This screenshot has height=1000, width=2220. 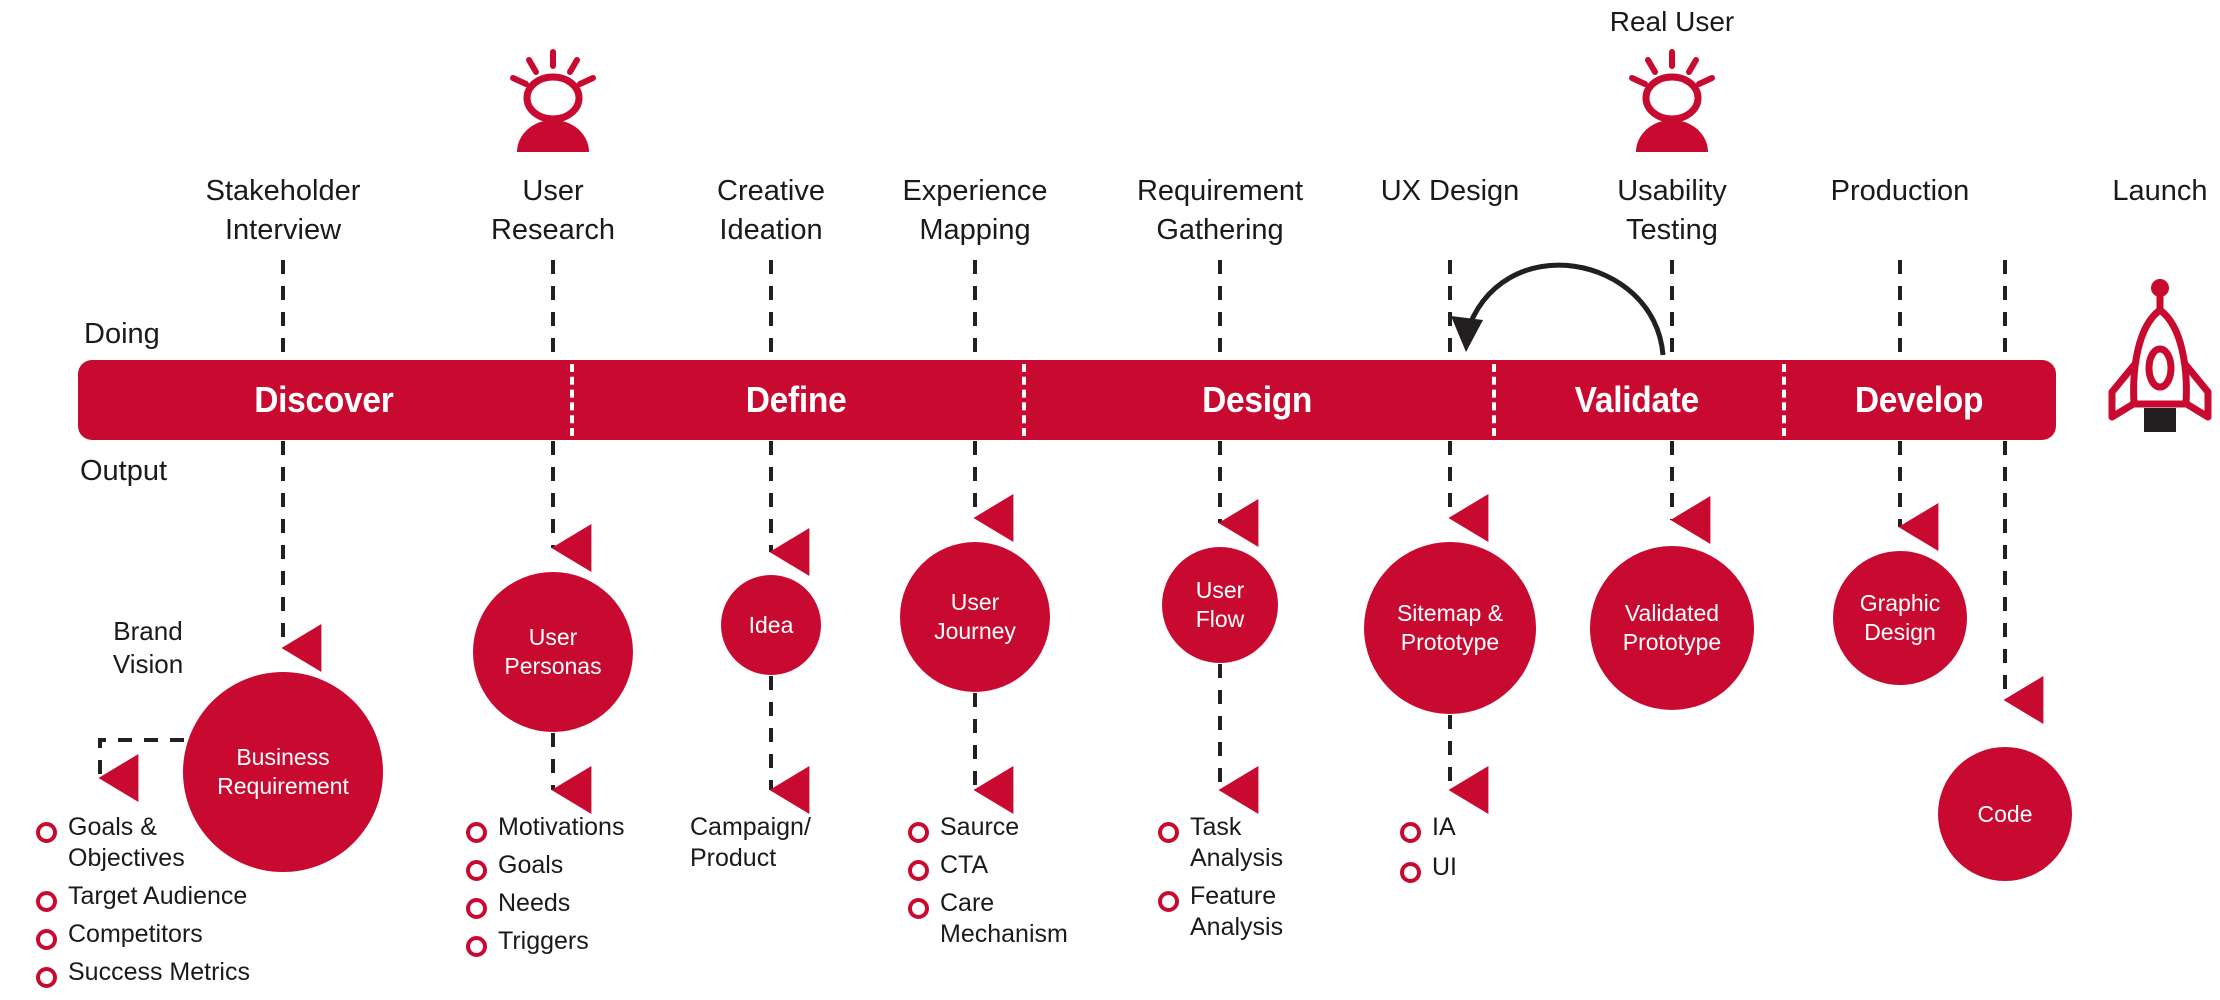 What do you see at coordinates (553, 104) in the screenshot?
I see `user-research-person-icon` at bounding box center [553, 104].